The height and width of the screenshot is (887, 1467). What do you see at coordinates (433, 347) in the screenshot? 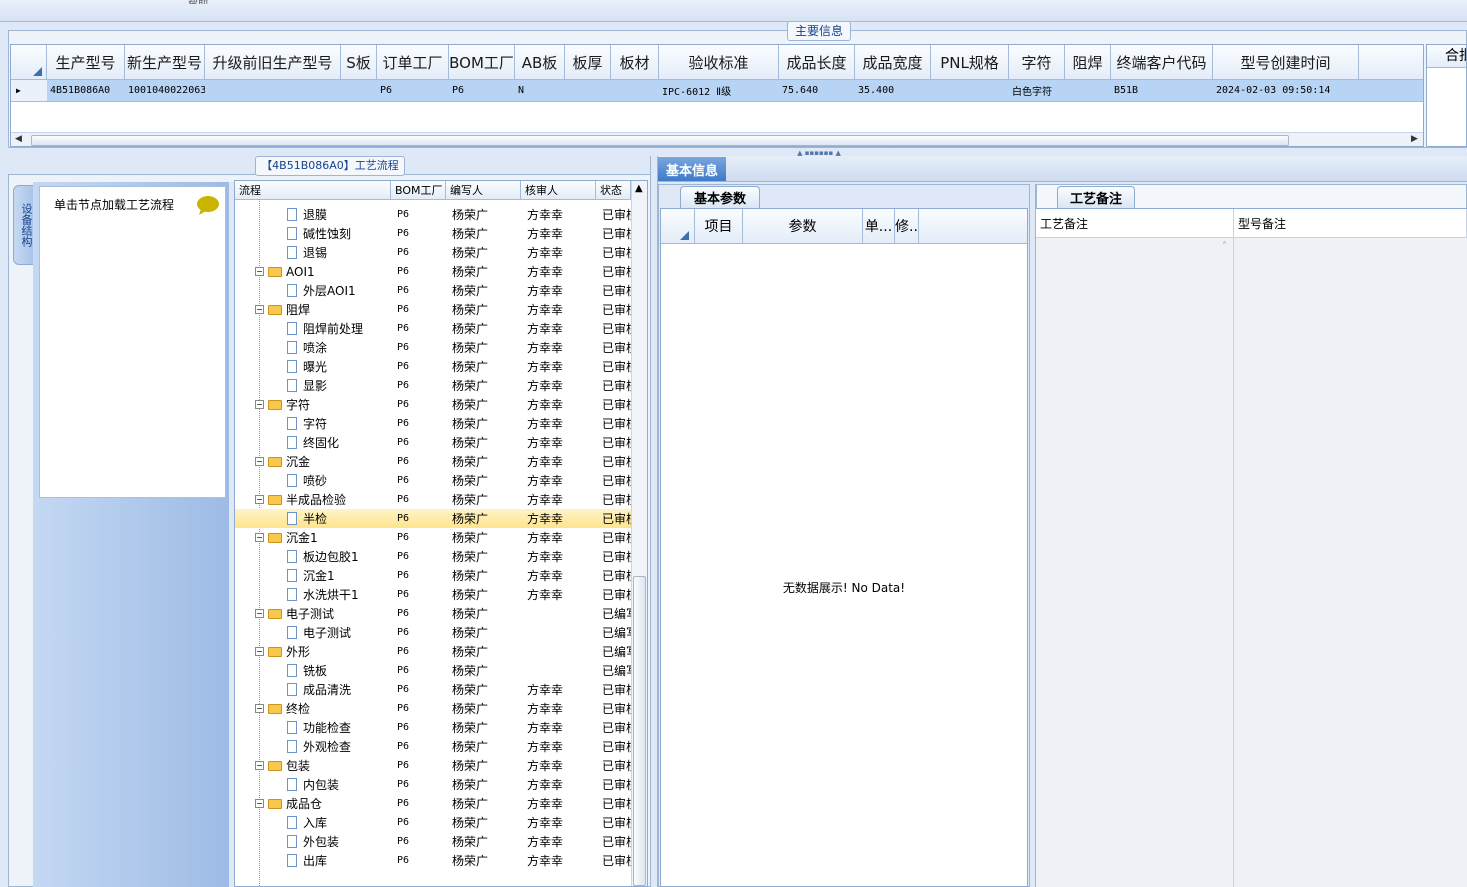
I see `tree-row: 喷涂 P6 杨荣广 方幸幸 已审核` at bounding box center [433, 347].